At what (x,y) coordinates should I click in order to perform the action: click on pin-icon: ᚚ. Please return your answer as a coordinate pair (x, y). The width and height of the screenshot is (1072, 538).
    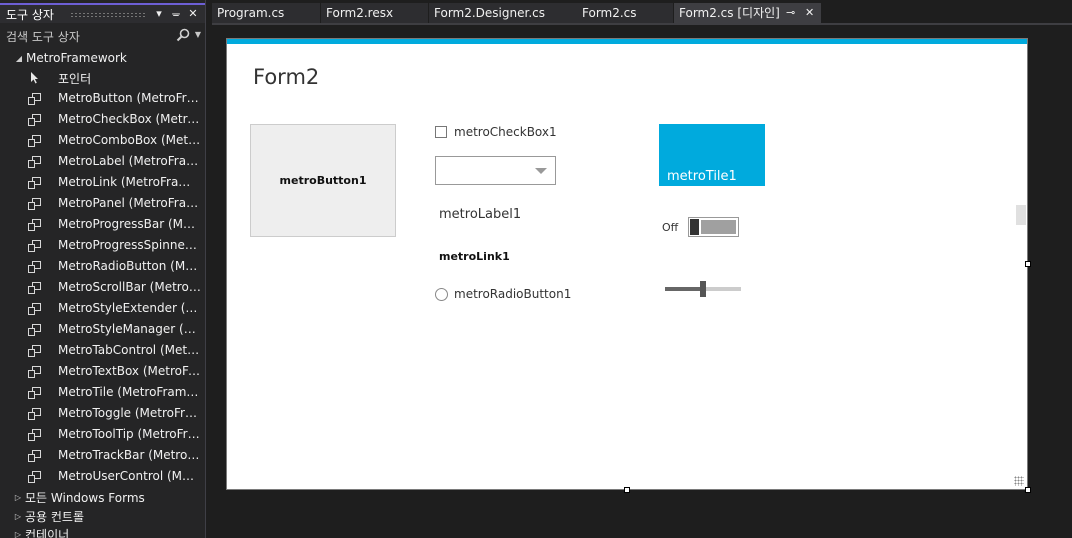
    Looking at the image, I should click on (176, 14).